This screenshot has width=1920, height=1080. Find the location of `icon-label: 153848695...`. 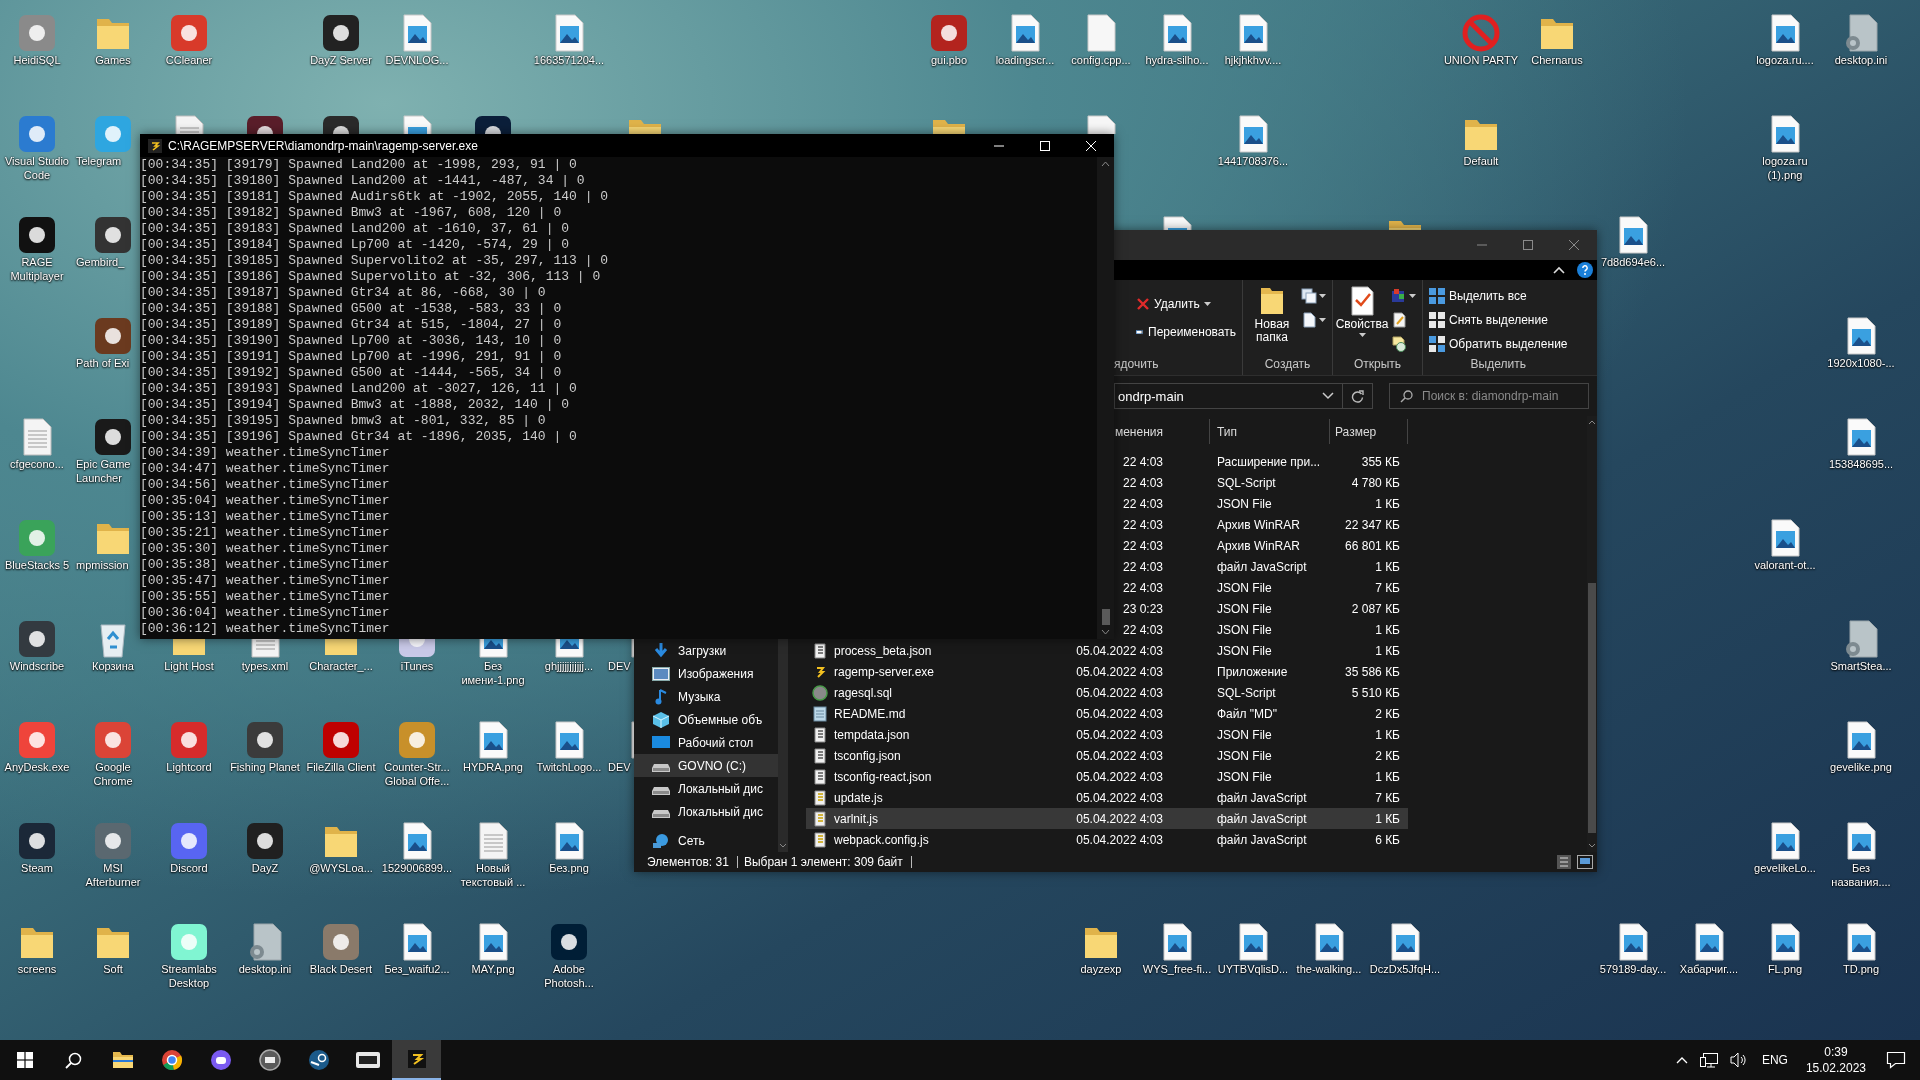

icon-label: 153848695... is located at coordinates (1861, 464).